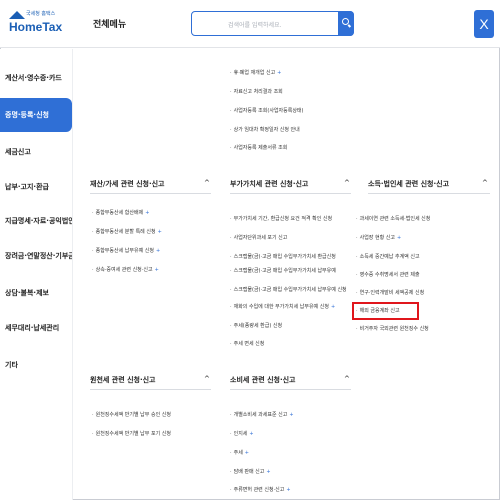  What do you see at coordinates (263, 380) in the screenshot?
I see `section-title-excise: 소비세 관련 신청·신고` at bounding box center [263, 380].